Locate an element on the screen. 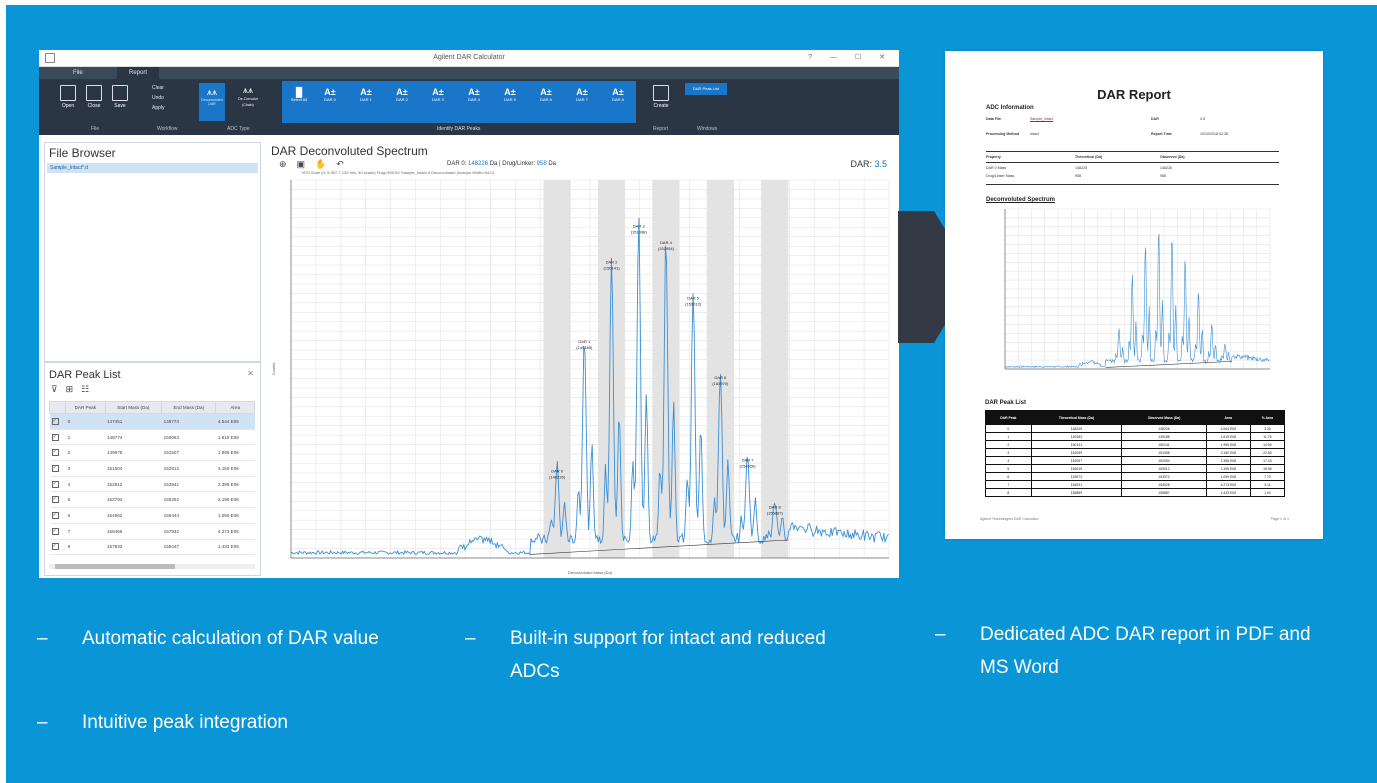  zoom-icon: ⊕ is located at coordinates (288, 164).